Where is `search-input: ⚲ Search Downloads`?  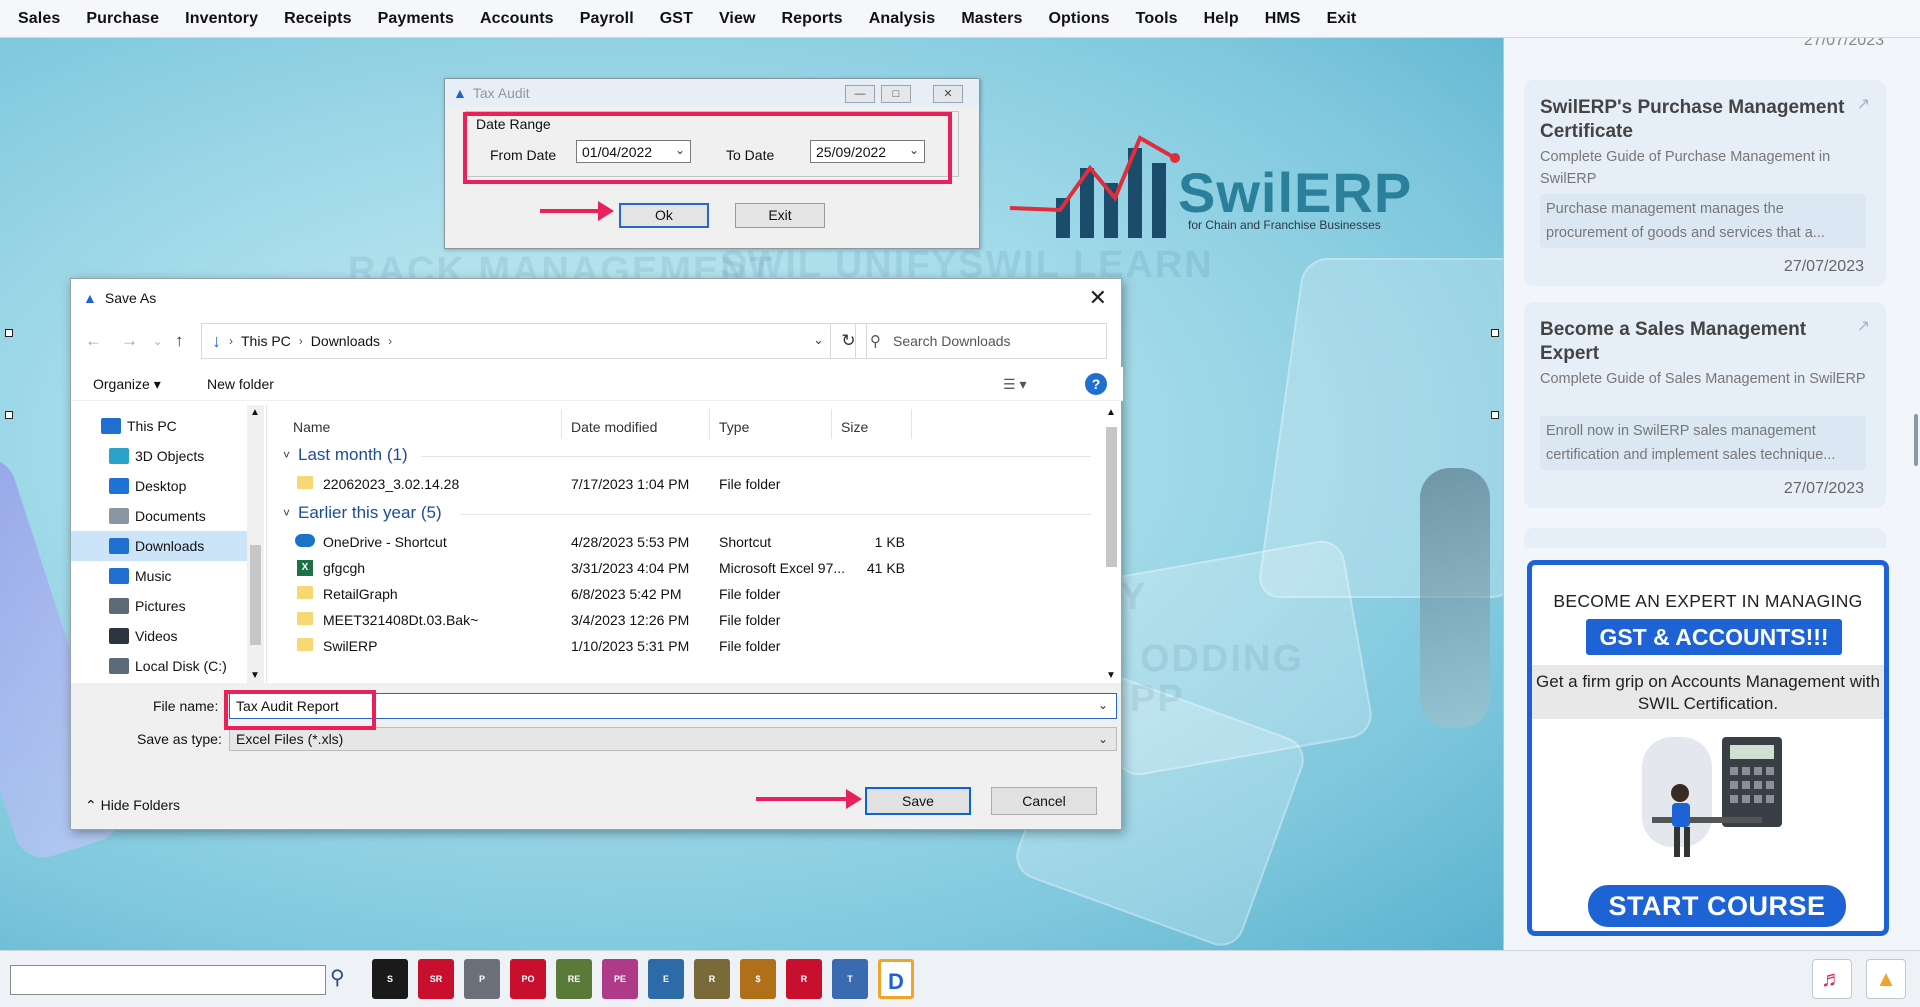
search-input: ⚲ Search Downloads is located at coordinates (981, 341).